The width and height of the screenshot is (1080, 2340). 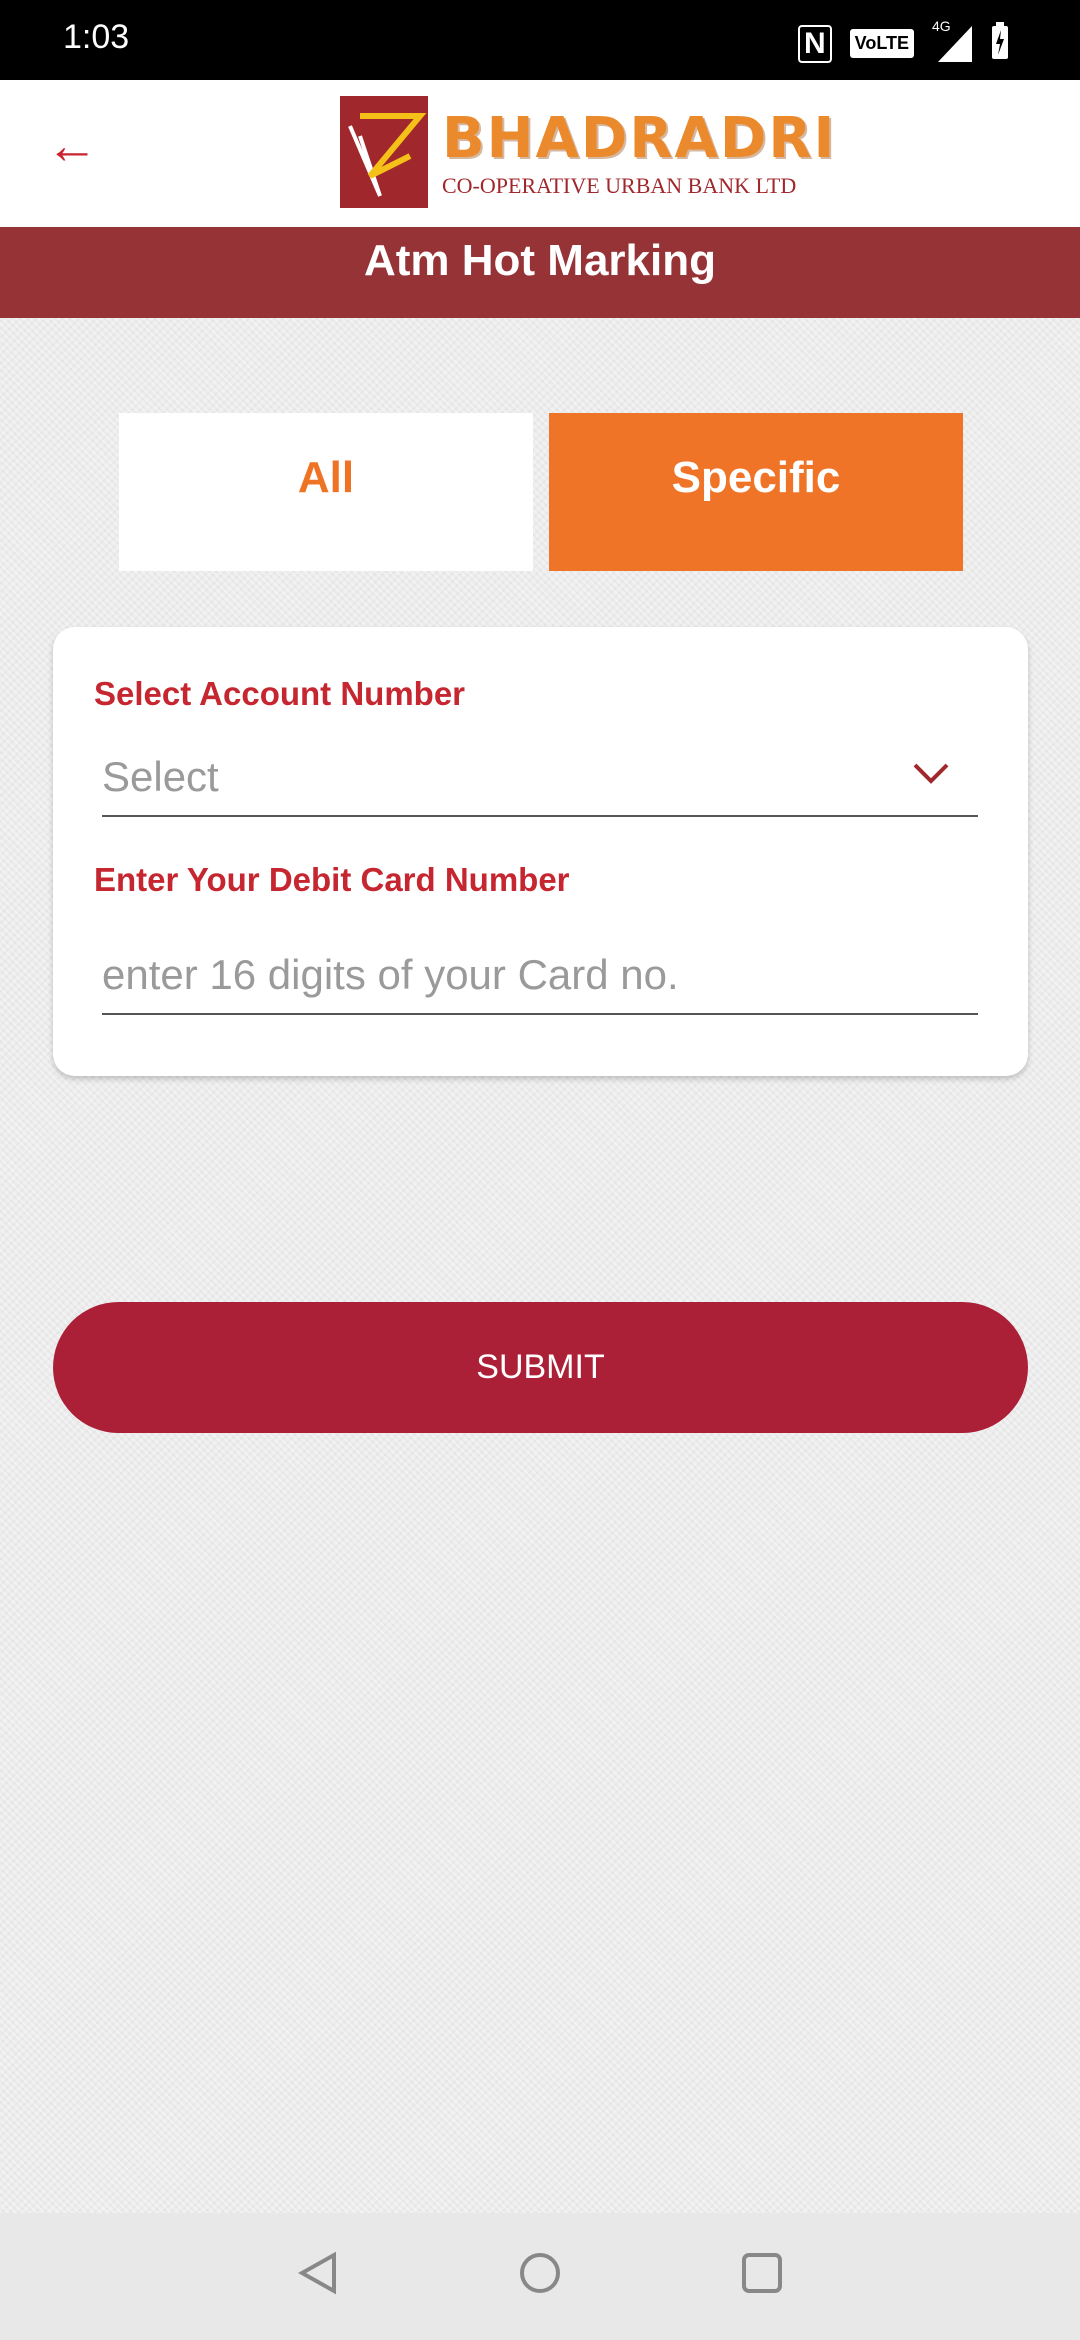 I want to click on card-number-placeholder: enter 16 digits of your Card no., so click(x=390, y=974).